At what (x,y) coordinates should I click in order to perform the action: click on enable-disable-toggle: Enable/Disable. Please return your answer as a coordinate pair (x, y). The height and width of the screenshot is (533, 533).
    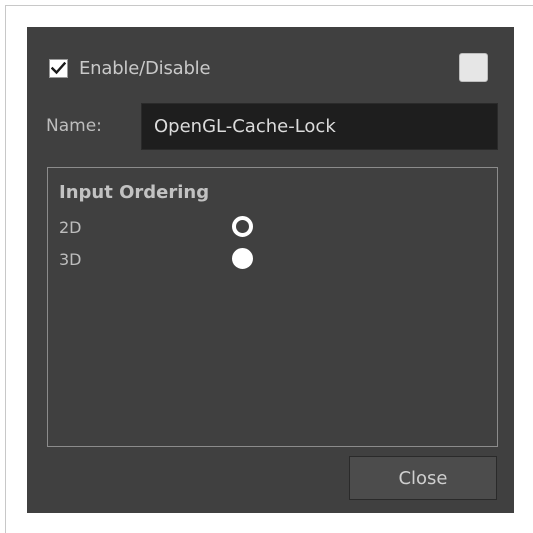
    Looking at the image, I should click on (130, 68).